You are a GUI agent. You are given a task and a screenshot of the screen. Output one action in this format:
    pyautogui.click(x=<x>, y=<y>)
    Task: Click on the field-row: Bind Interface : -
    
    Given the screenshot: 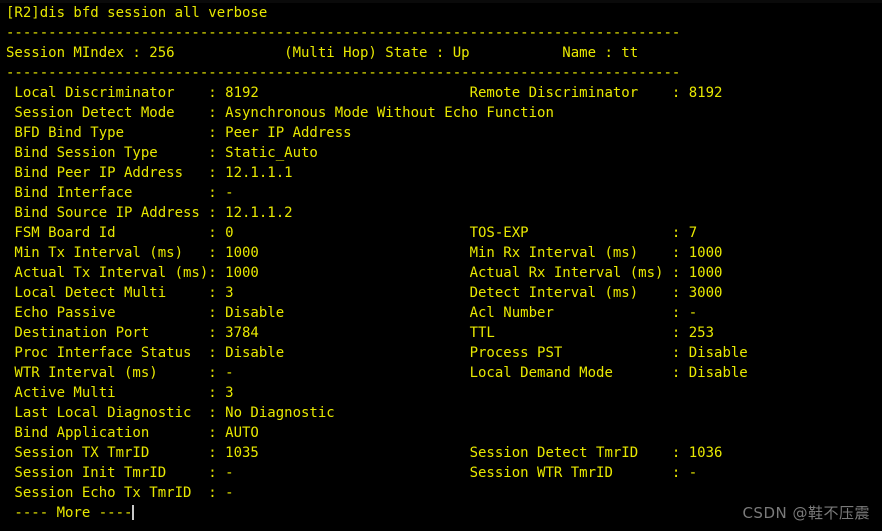 What is the action you would take?
    pyautogui.click(x=120, y=193)
    